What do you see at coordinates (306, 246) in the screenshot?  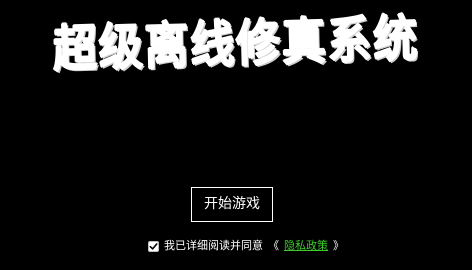 I see `privacy-policy-link: 隐私政策` at bounding box center [306, 246].